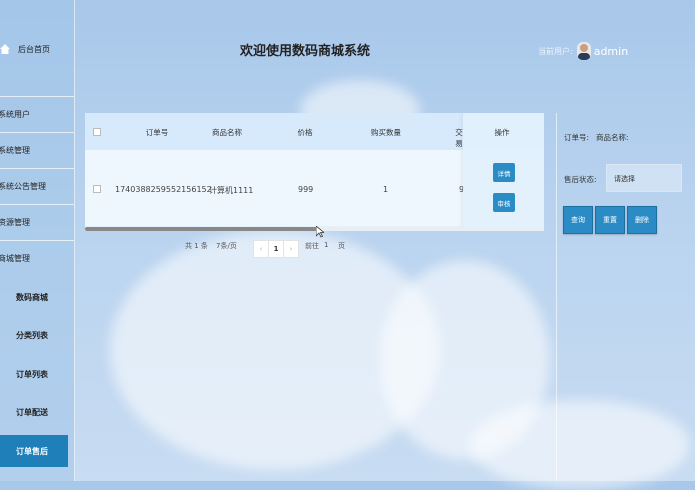  What do you see at coordinates (312, 246) in the screenshot?
I see `pagination-goto-prefix: 前往` at bounding box center [312, 246].